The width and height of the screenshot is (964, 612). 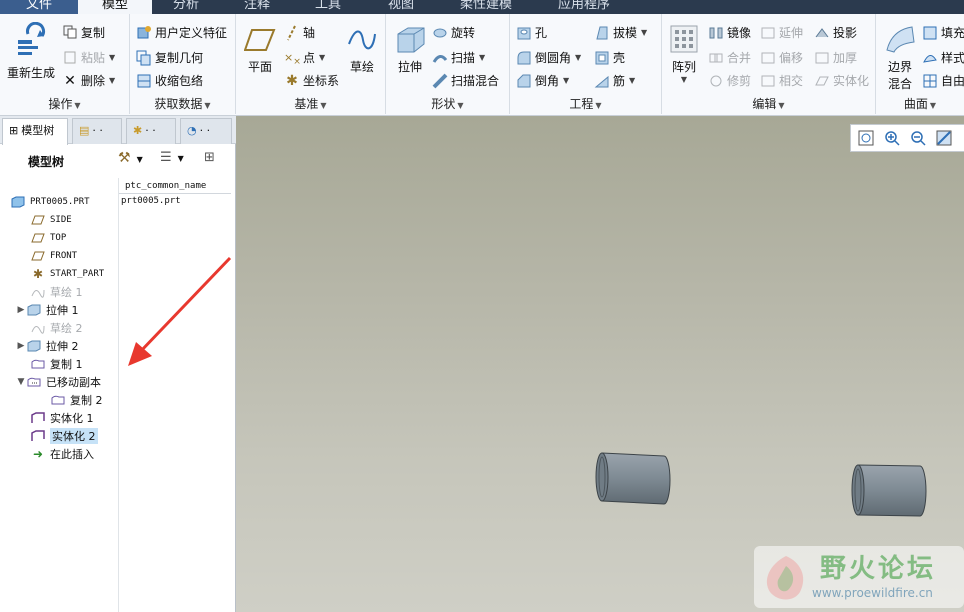 What do you see at coordinates (835, 57) in the screenshot?
I see `thicken-button: 加厚` at bounding box center [835, 57].